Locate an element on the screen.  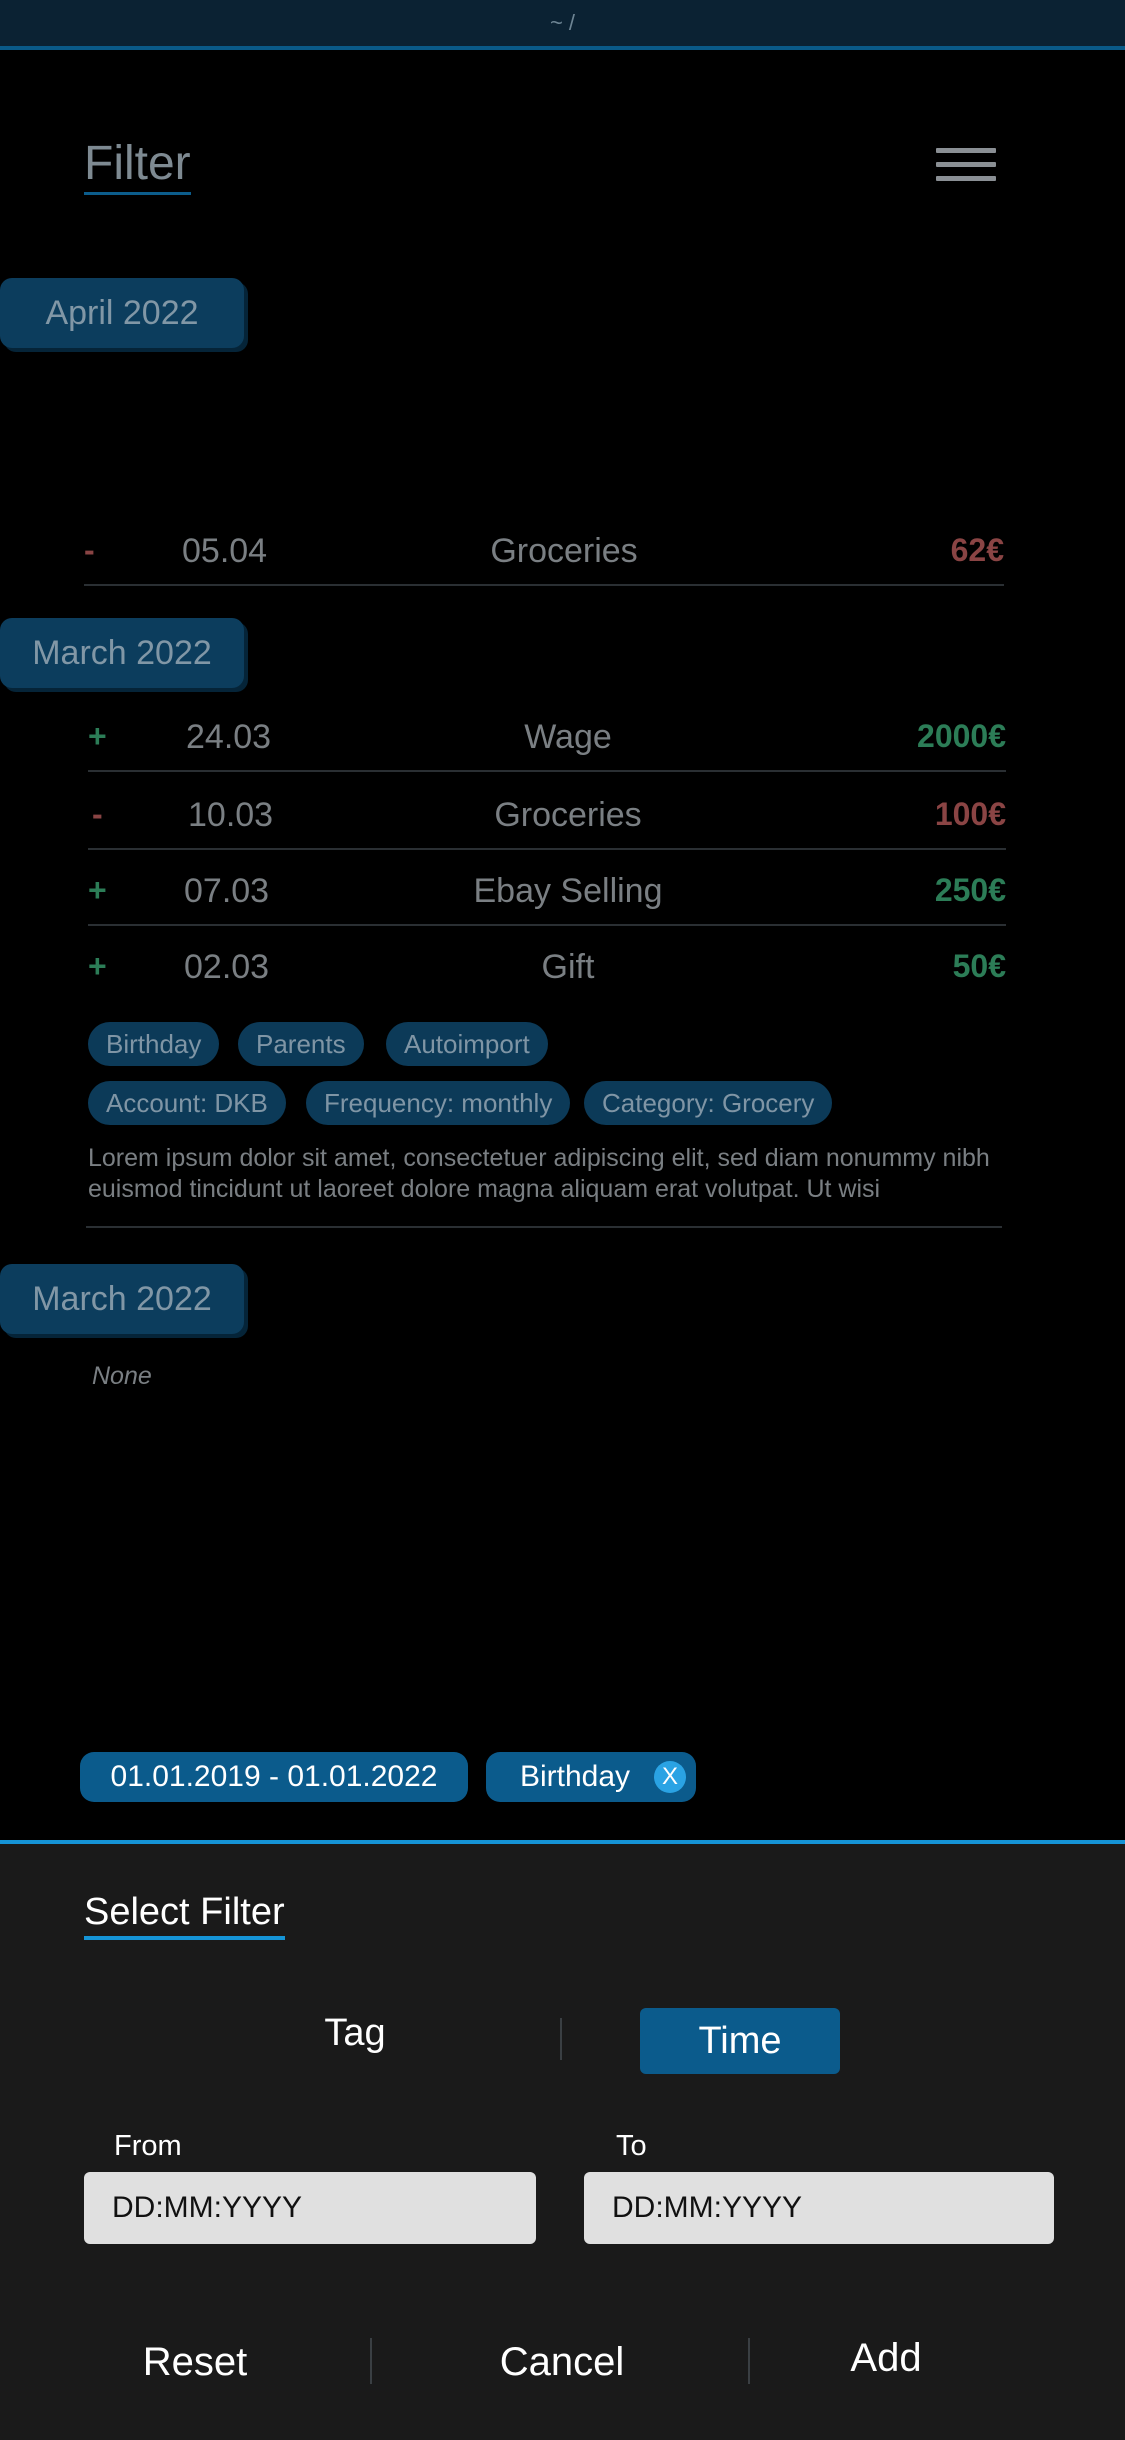
tag-chip-autoimport: Autoimport is located at coordinates (467, 1044).